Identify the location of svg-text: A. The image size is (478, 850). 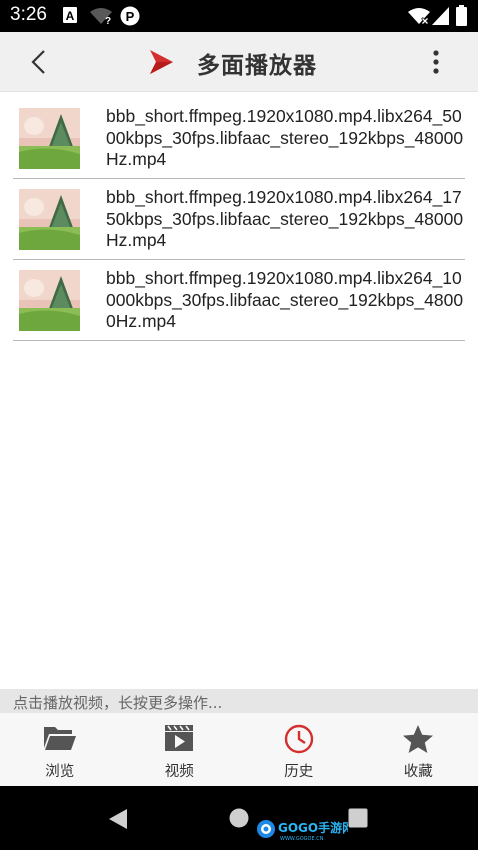
(70, 16).